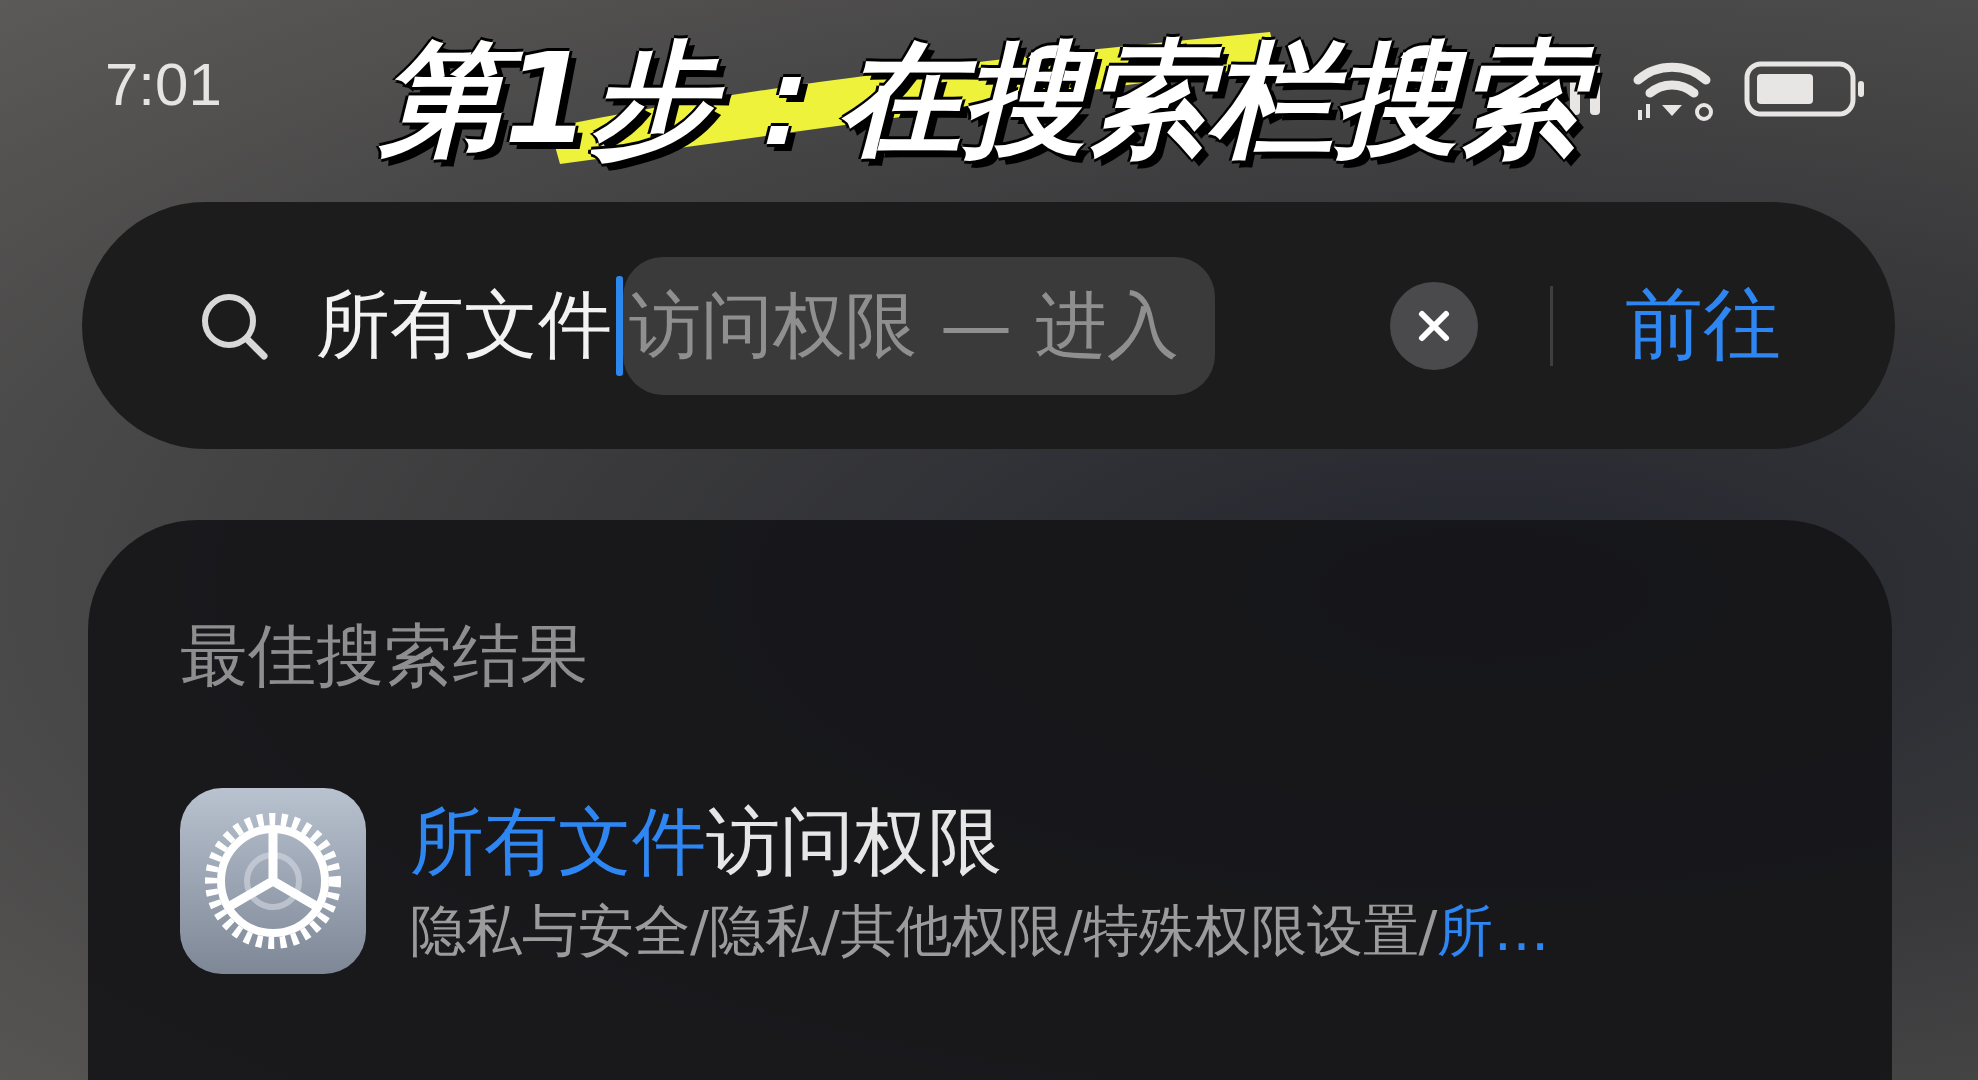 The width and height of the screenshot is (1978, 1080). I want to click on section-heading: 最佳搜索结果, so click(384, 656).